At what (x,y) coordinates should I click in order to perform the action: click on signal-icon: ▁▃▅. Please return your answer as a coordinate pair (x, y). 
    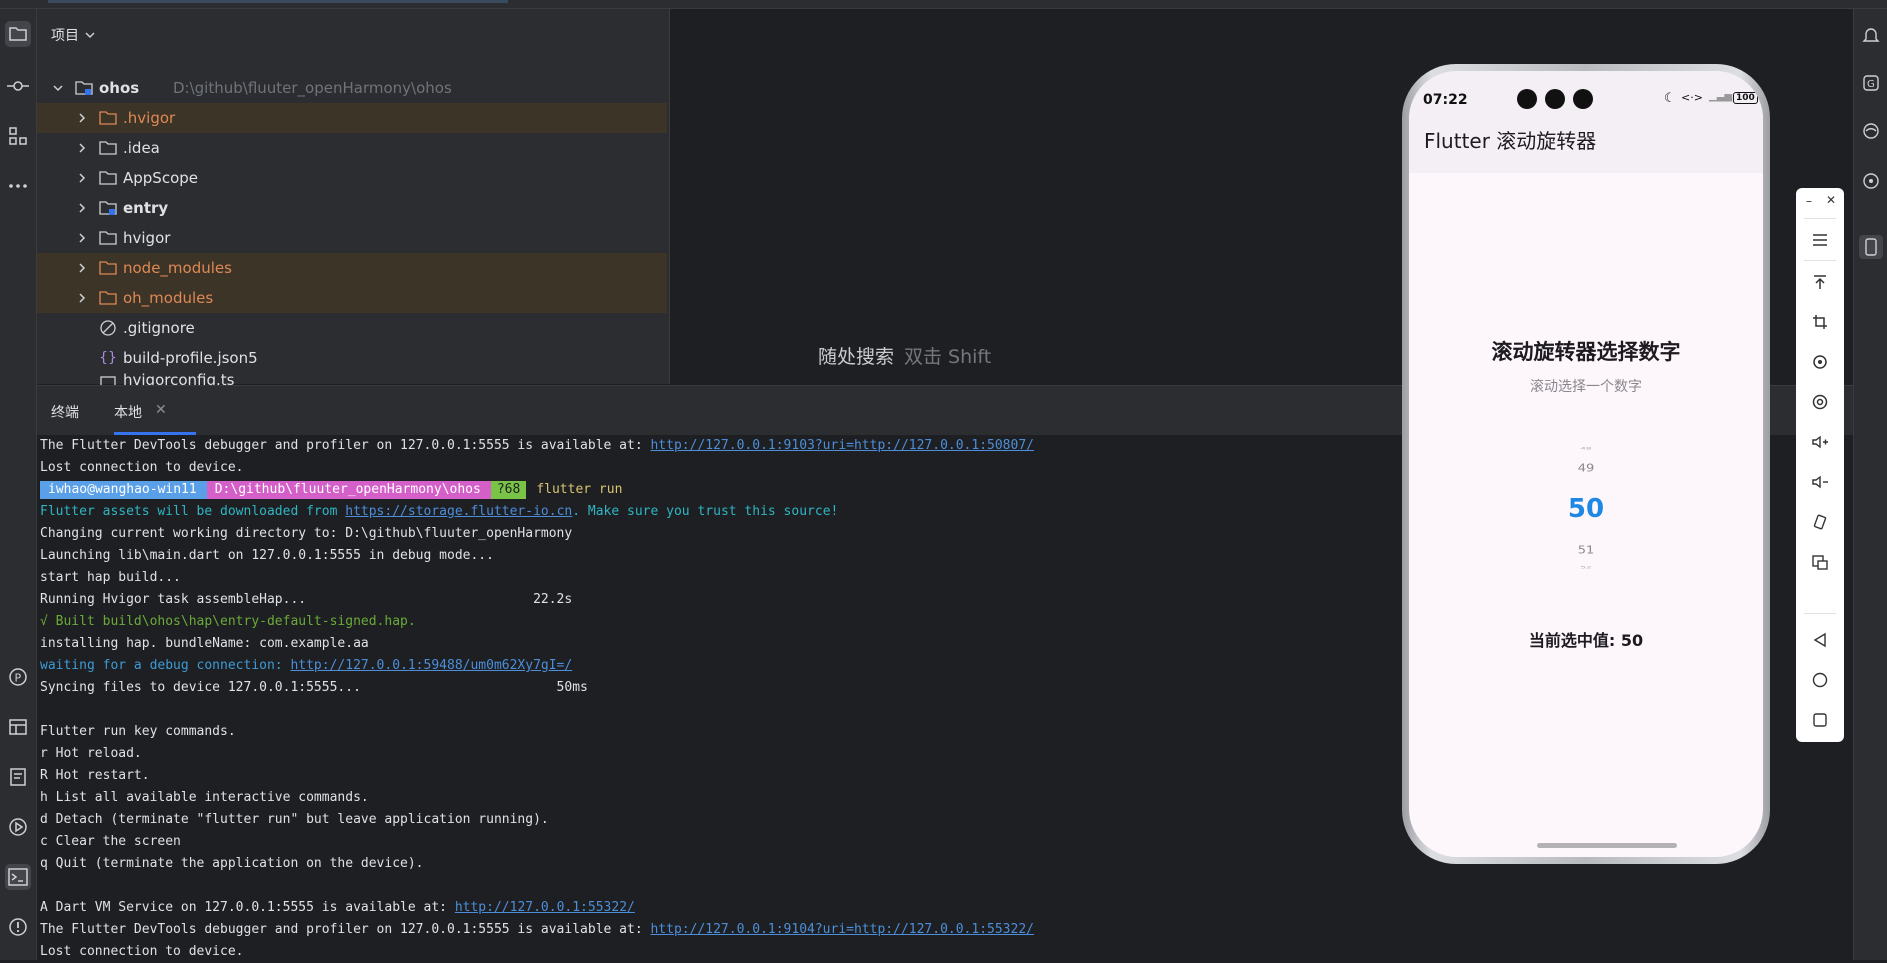
    Looking at the image, I should click on (1721, 96).